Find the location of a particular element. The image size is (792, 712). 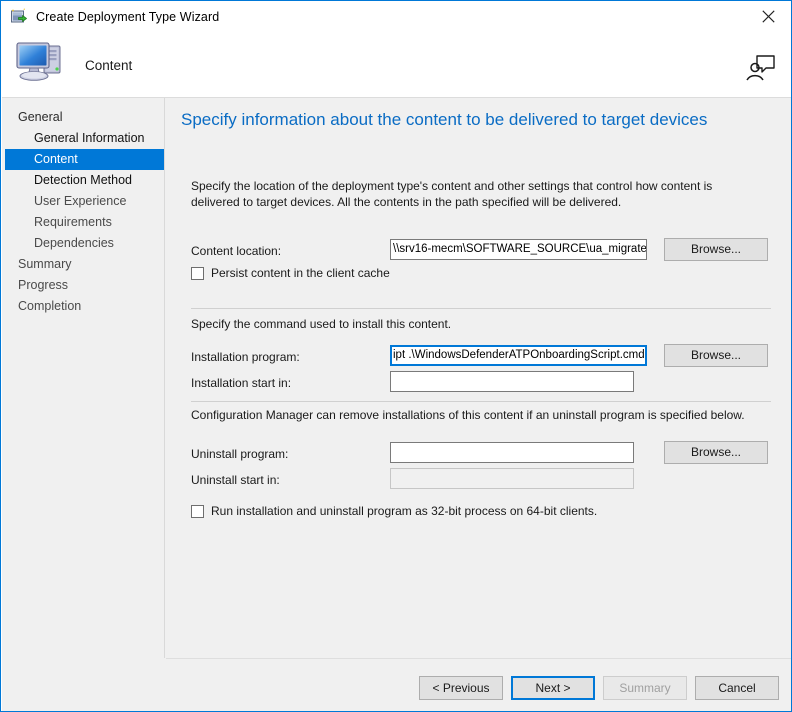

sidebar-item-dependencies: Dependencies is located at coordinates (83, 243).